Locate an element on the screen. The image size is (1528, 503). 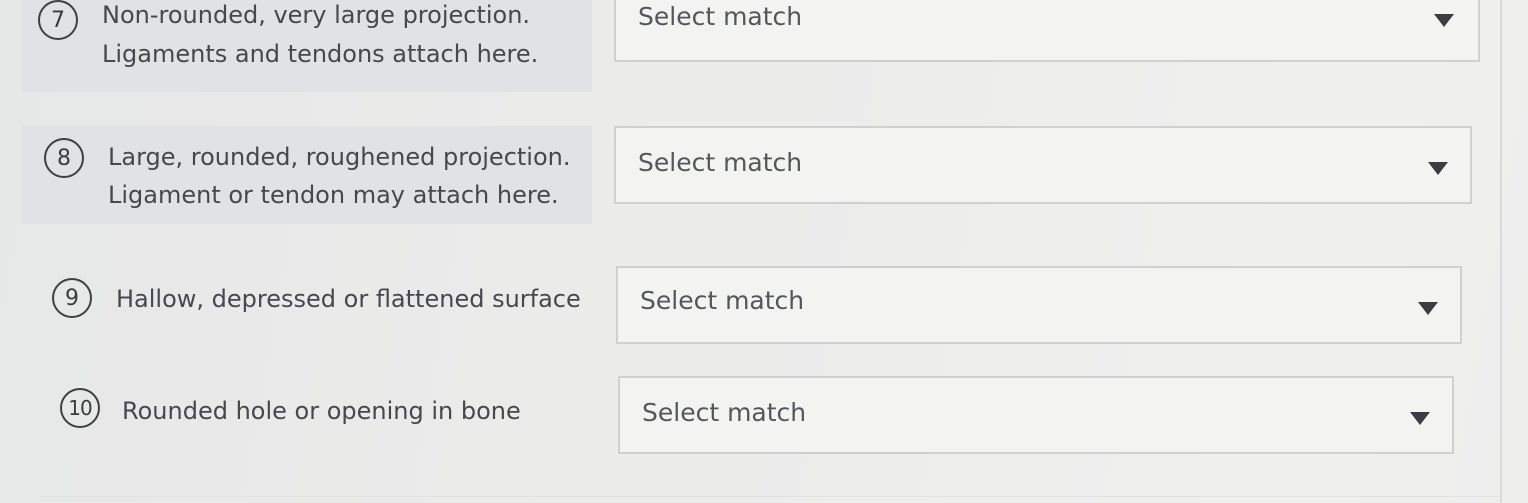
question-number: 9 is located at coordinates (72, 298).